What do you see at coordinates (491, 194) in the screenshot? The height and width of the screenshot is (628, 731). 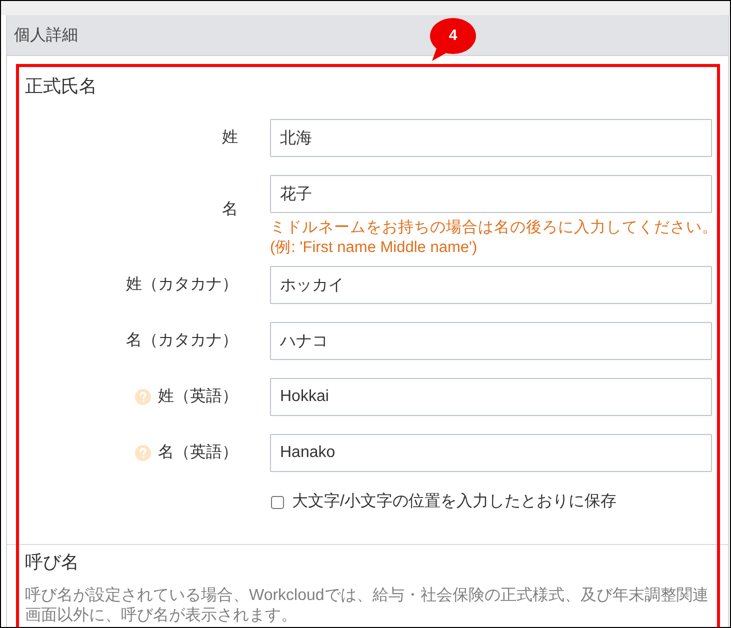 I see `text-field: 花子` at bounding box center [491, 194].